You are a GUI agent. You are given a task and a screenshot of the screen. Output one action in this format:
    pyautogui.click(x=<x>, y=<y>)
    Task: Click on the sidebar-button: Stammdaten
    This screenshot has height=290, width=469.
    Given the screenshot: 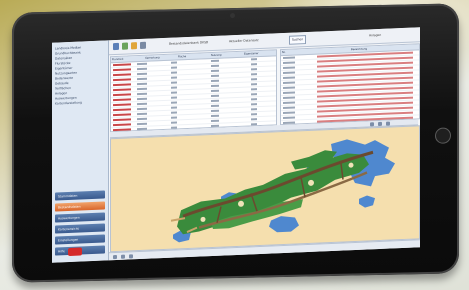 What is the action you would take?
    pyautogui.click(x=80, y=195)
    